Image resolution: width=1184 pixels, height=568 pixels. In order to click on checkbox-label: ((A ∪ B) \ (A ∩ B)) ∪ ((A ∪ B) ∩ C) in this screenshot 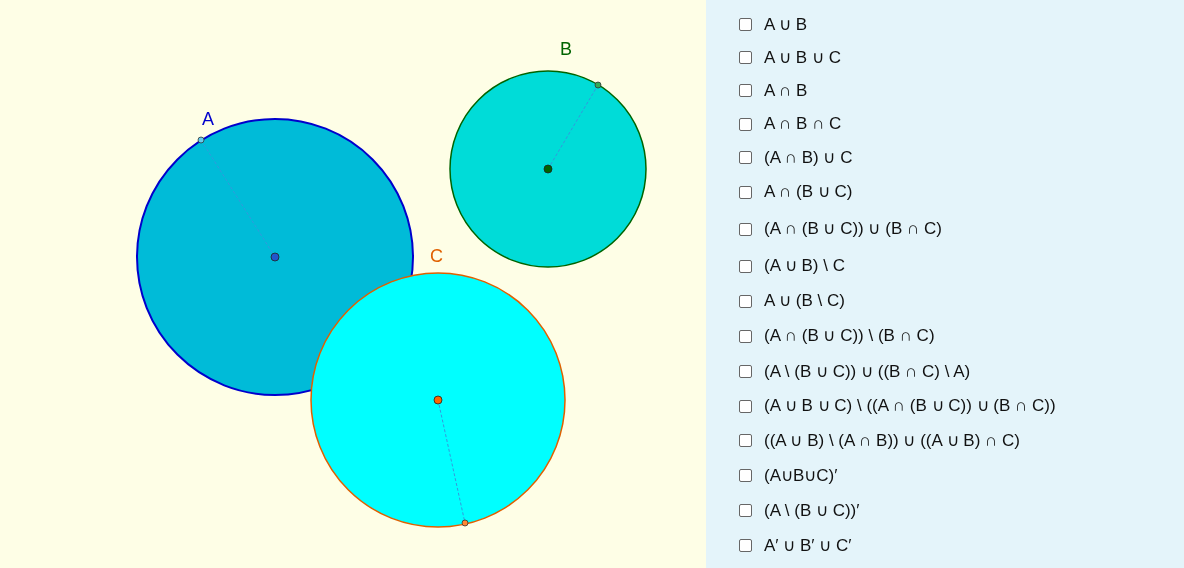, I will do `click(892, 440)`.